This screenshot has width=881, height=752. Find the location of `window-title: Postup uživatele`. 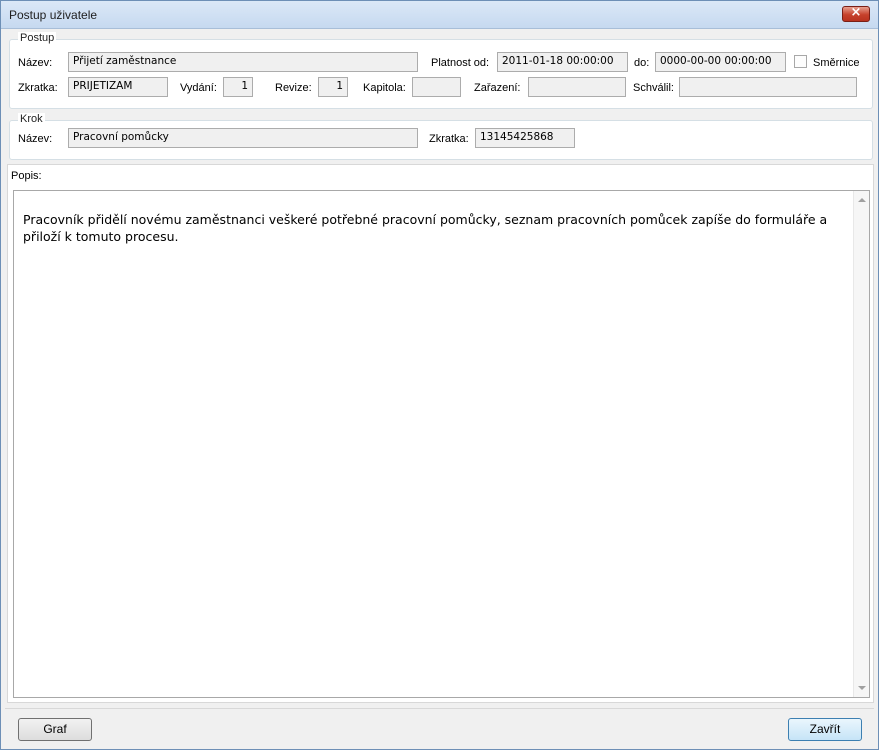

window-title: Postup uživatele is located at coordinates (53, 15).